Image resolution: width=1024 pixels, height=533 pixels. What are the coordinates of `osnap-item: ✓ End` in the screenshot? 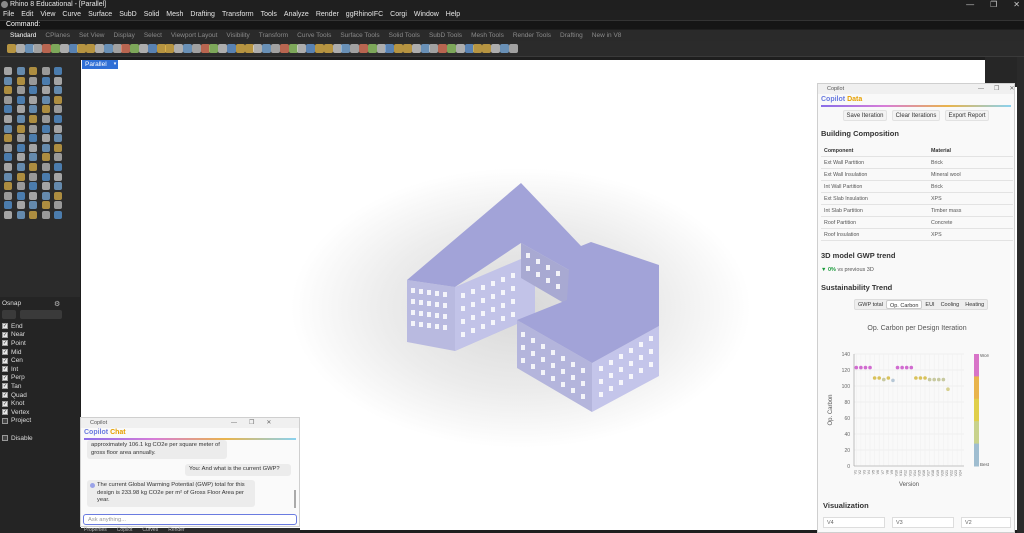 It's located at (32, 326).